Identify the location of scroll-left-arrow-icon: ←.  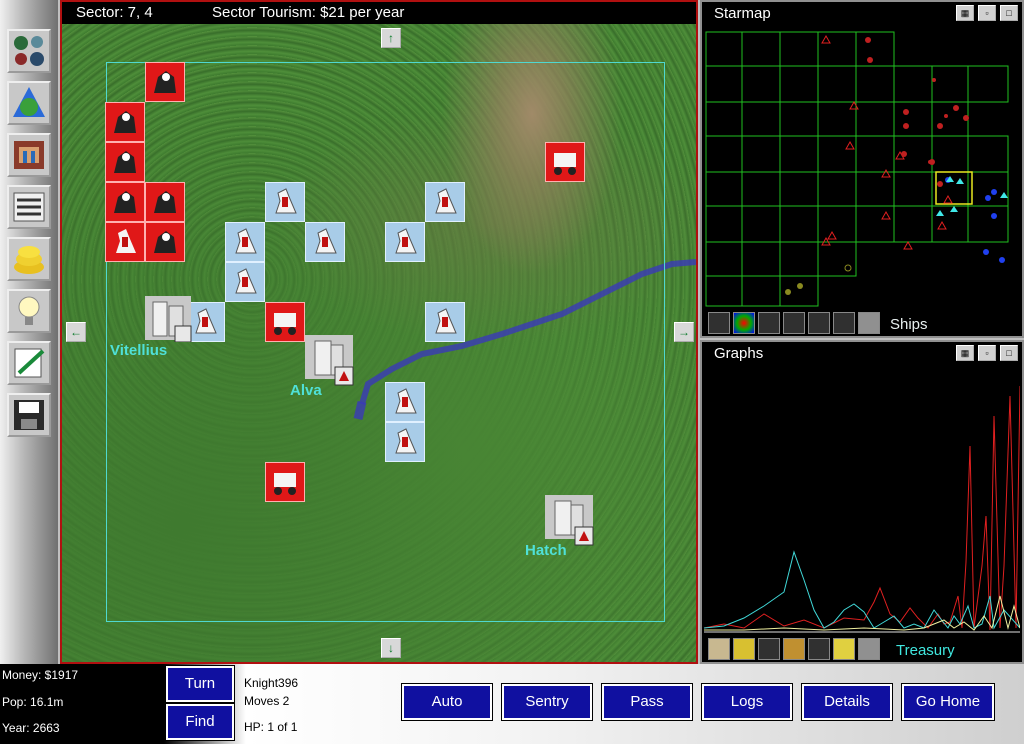
(76, 332).